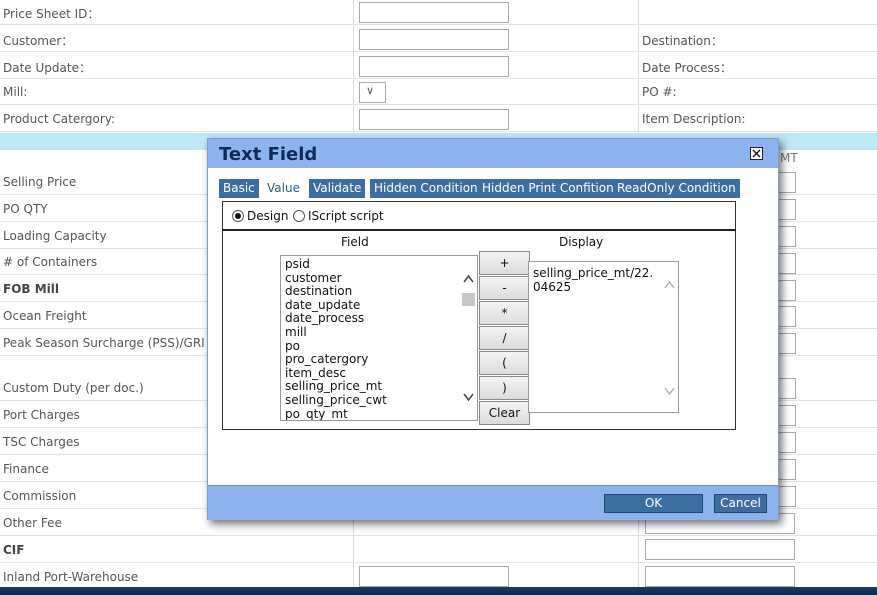 The width and height of the screenshot is (877, 595). Describe the element at coordinates (326, 359) in the screenshot. I see `field-list-item: pro_catergory` at that location.